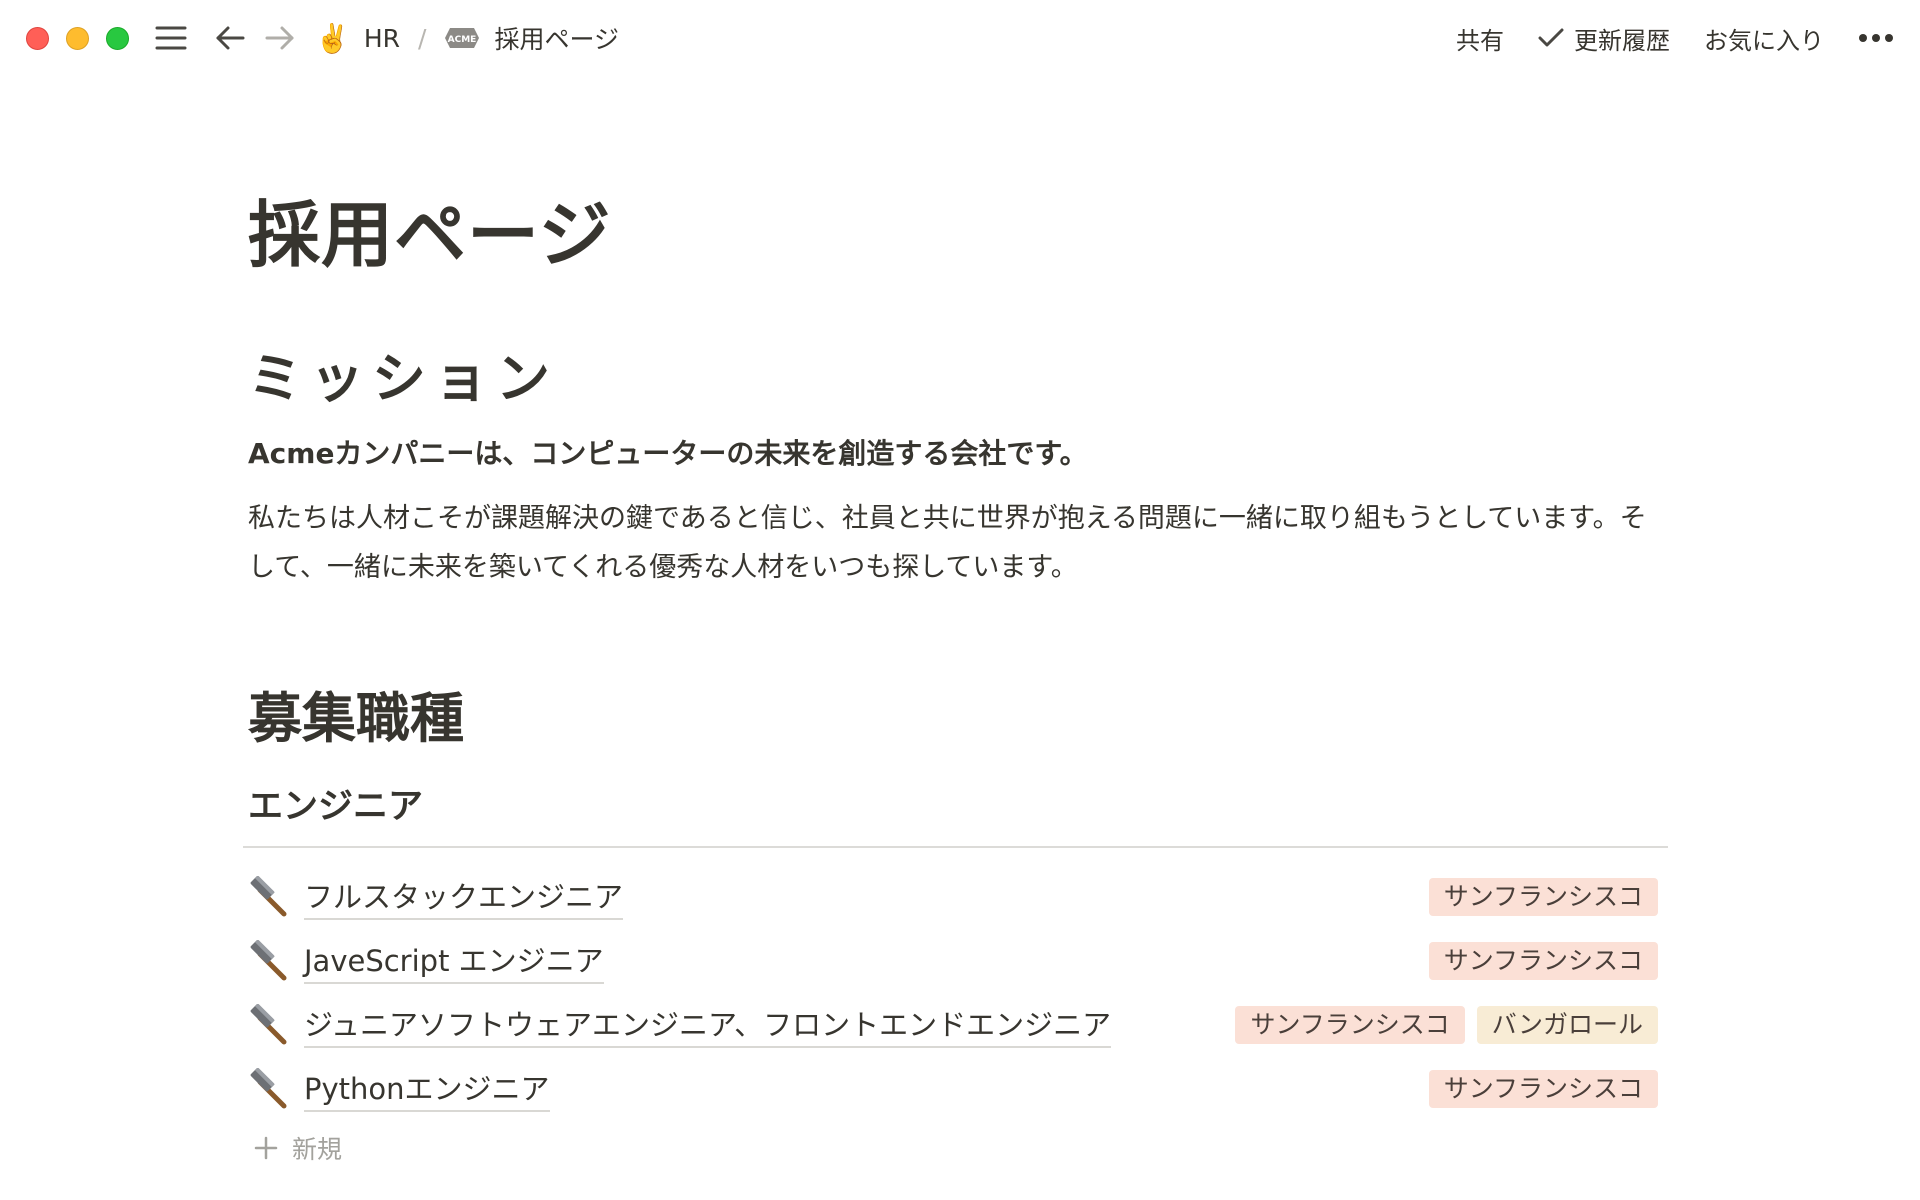 The image size is (1920, 1200). I want to click on favorite-button: お気に入り, so click(1764, 38).